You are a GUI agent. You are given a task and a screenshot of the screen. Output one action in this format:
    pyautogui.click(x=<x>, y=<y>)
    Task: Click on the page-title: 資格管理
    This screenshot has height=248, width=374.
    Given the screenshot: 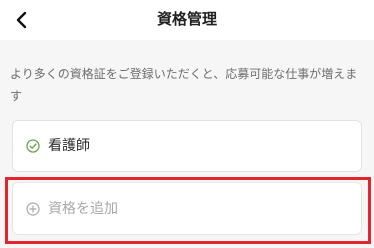 What is the action you would take?
    pyautogui.click(x=186, y=19)
    